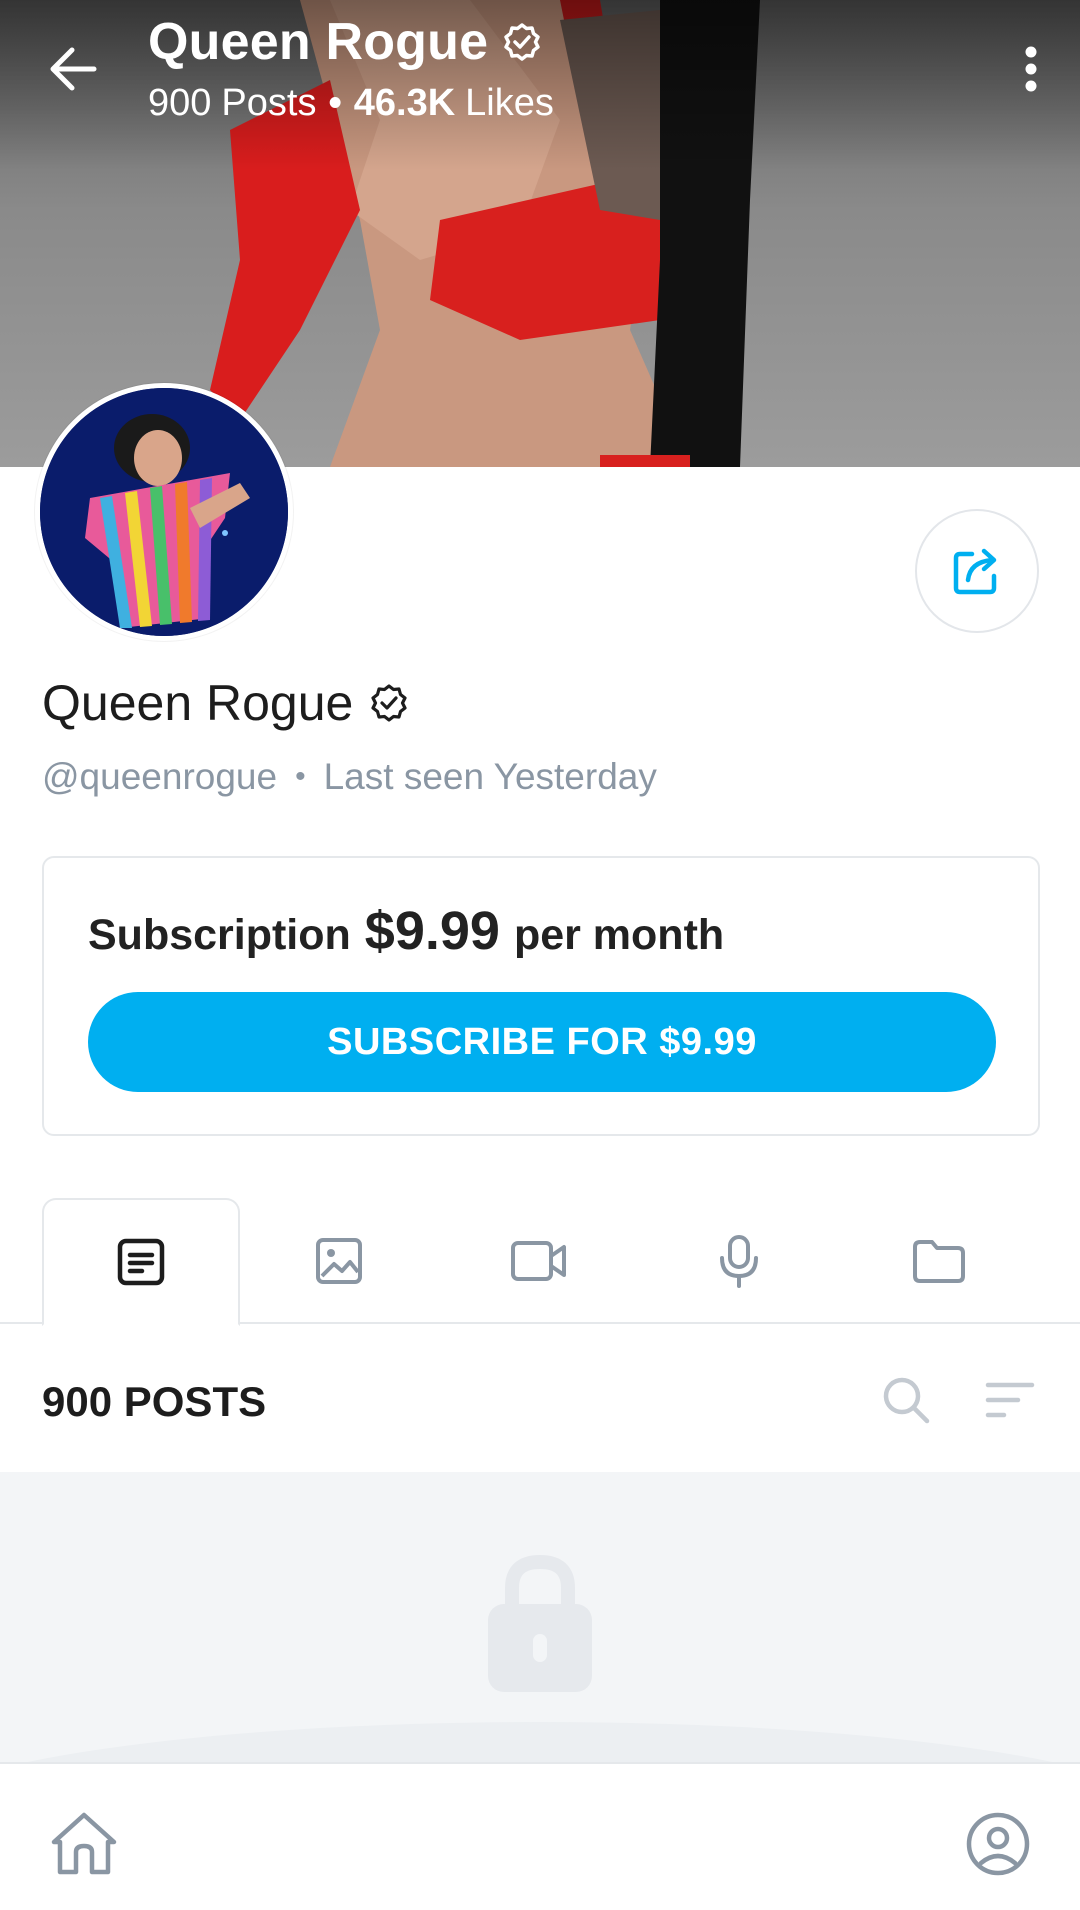 Image resolution: width=1080 pixels, height=1910 pixels. I want to click on nav-profile-button, so click(998, 1844).